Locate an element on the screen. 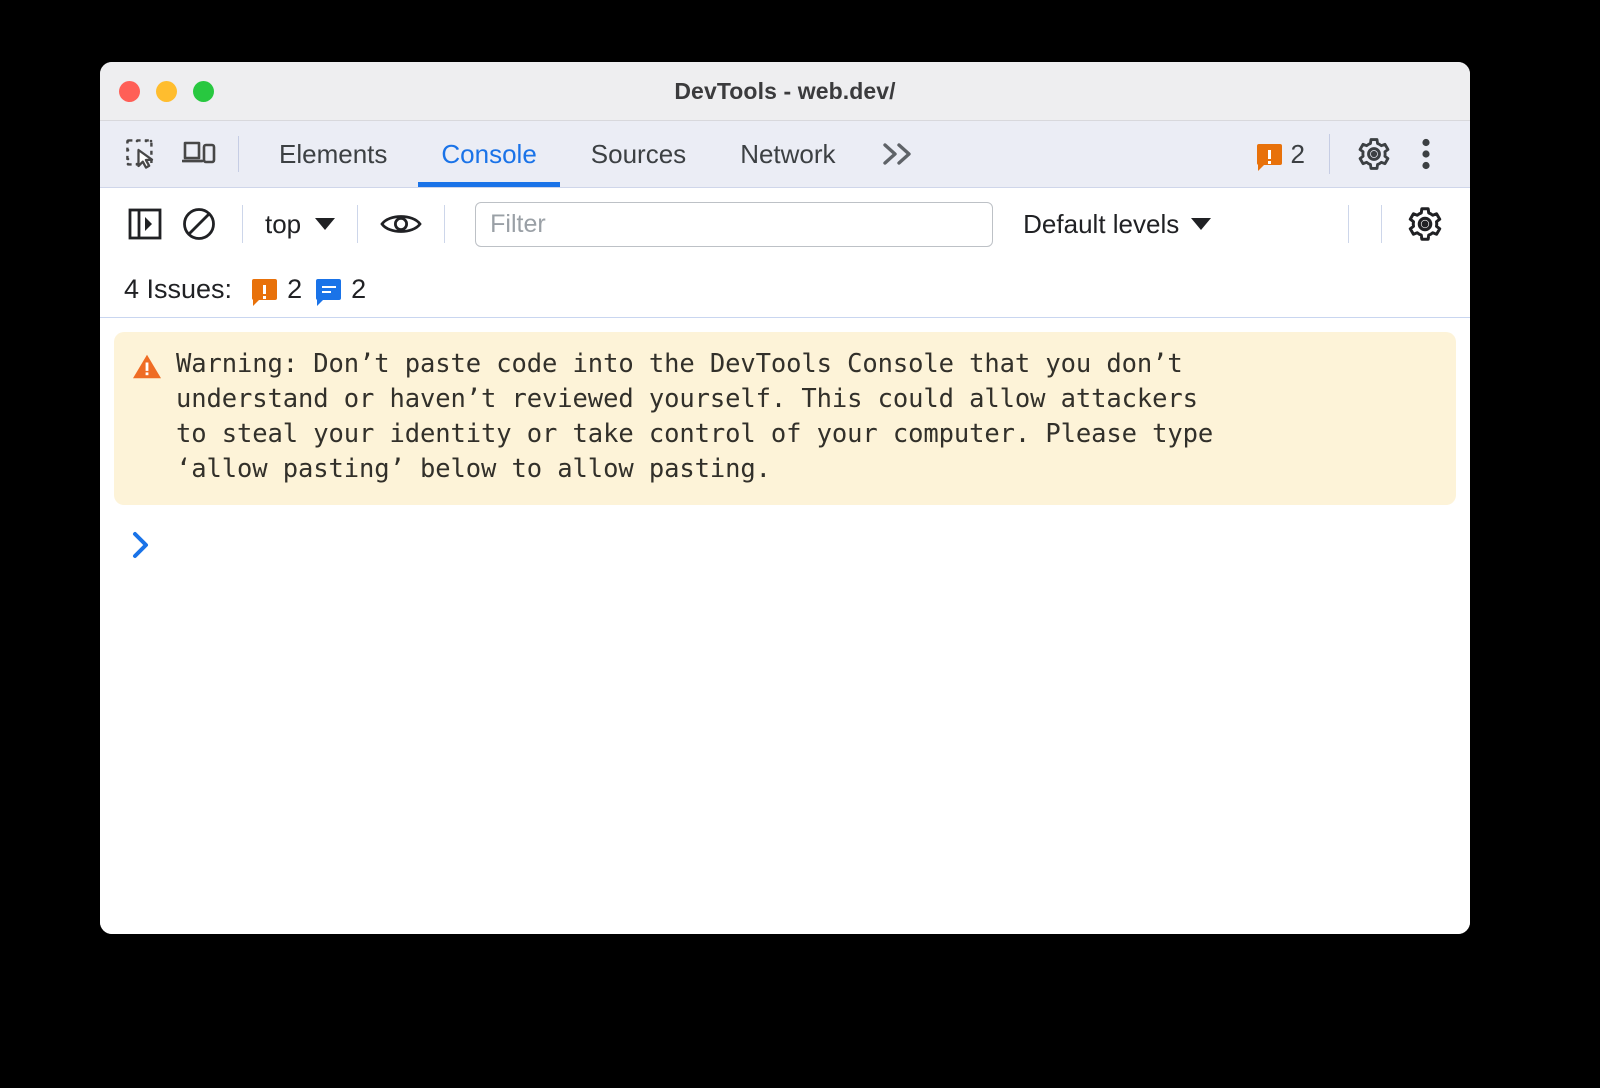 This screenshot has width=1600, height=1088. tab-sources: Sources is located at coordinates (638, 154).